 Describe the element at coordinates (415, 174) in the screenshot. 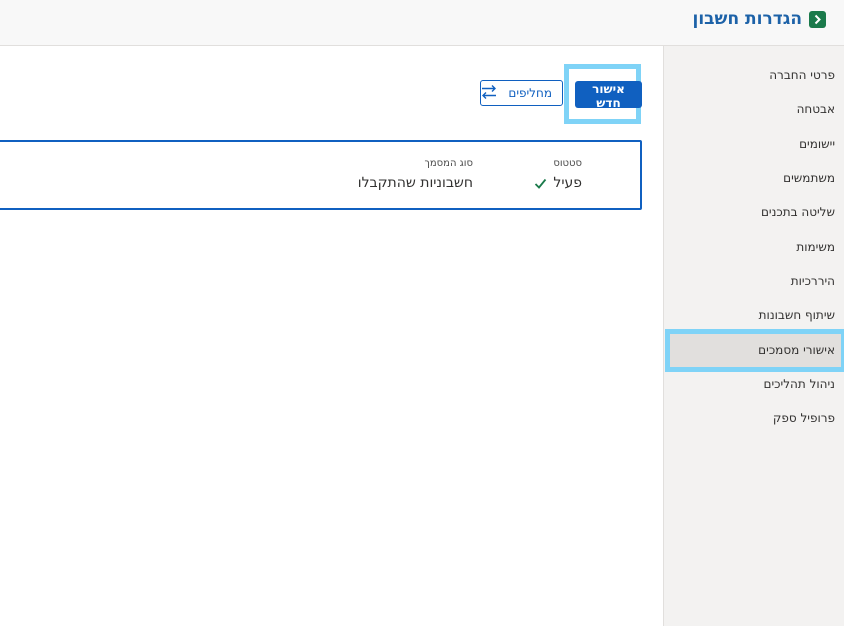

I see `doc-type-field: סוג המסמך חשבוניות שהתקבלו` at that location.